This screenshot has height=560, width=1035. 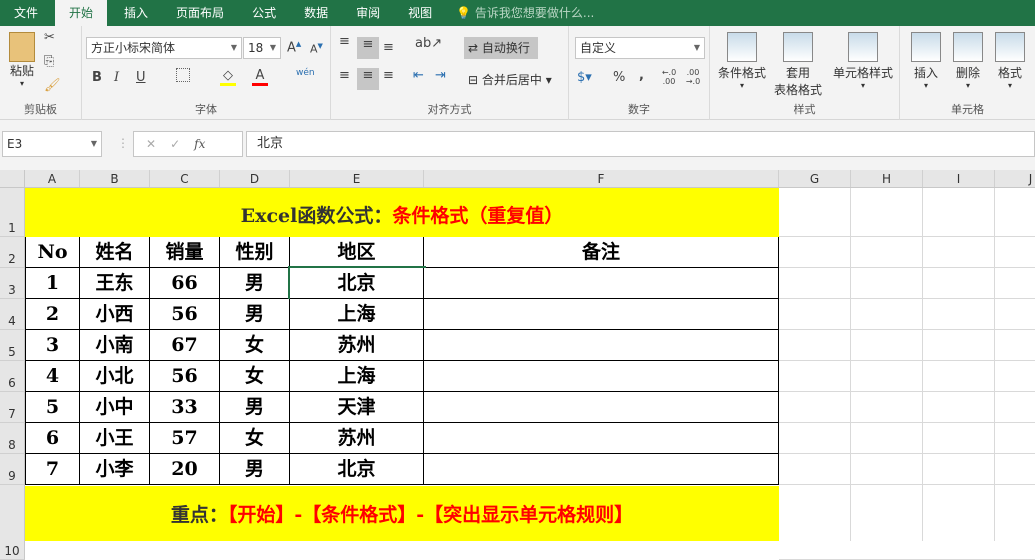 What do you see at coordinates (115, 252) in the screenshot?
I see `header-cell: 姓名` at bounding box center [115, 252].